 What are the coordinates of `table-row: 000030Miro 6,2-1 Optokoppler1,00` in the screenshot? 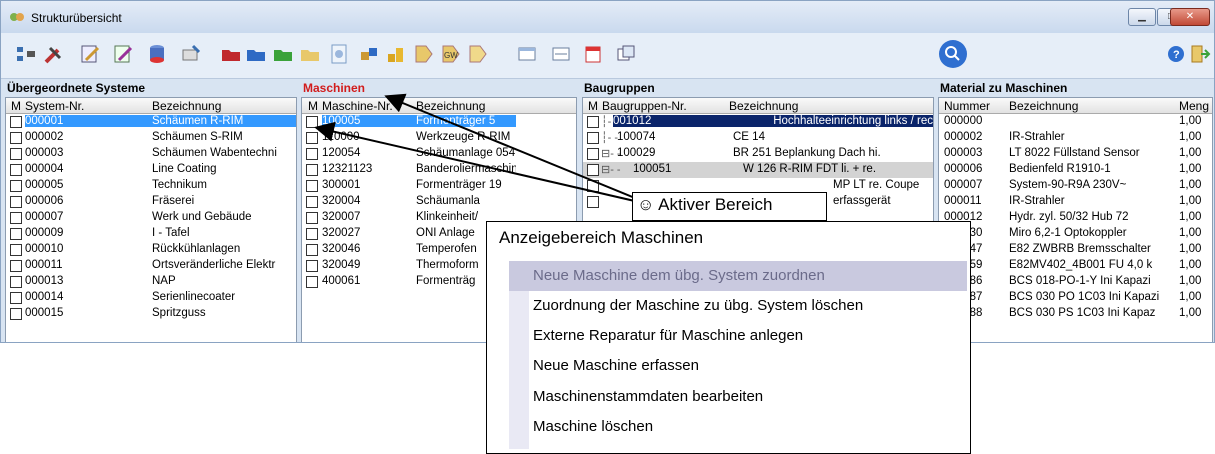 It's located at (1075, 234).